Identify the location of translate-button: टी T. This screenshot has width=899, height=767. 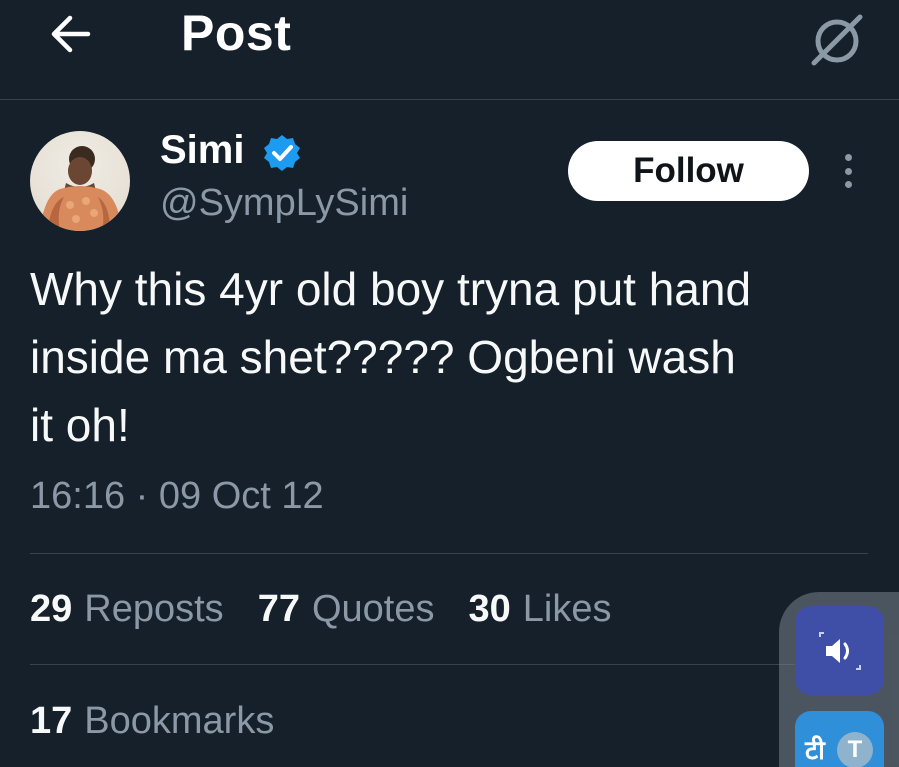
(839, 739).